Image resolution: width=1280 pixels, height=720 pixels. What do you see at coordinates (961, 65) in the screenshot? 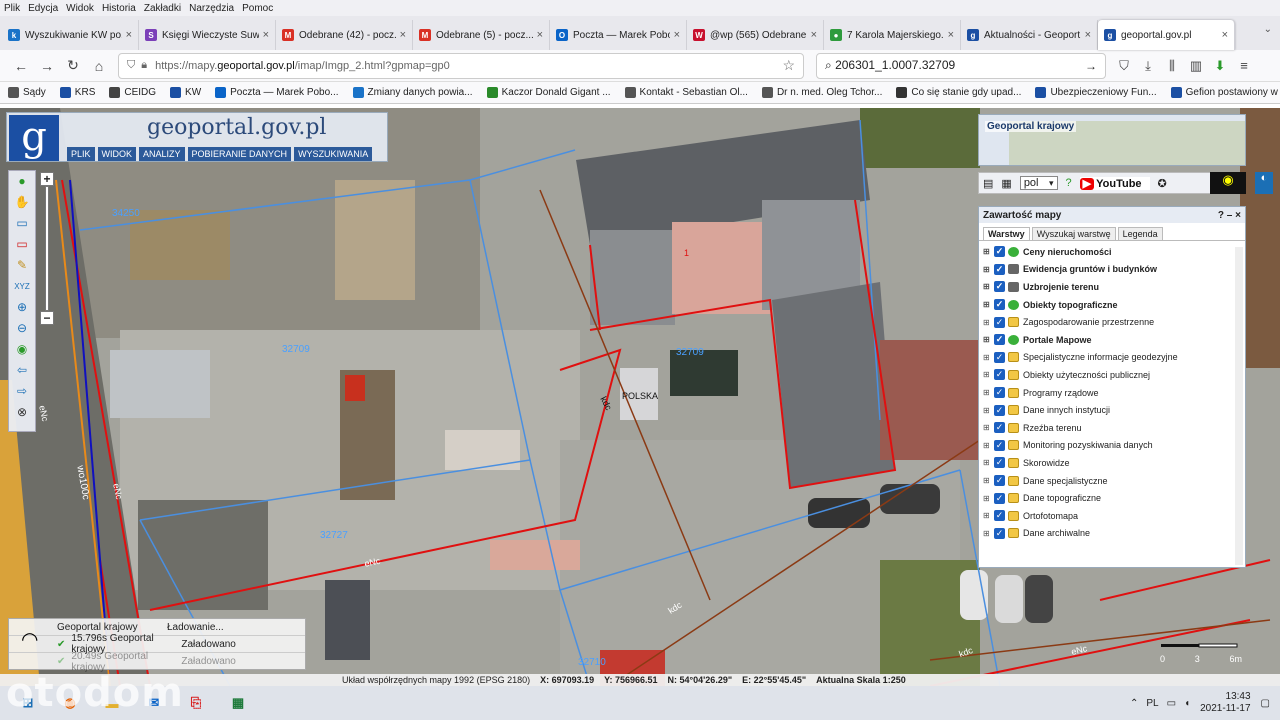
I see `search-input: ⌕ 206301_1.0007.32709 →` at bounding box center [961, 65].